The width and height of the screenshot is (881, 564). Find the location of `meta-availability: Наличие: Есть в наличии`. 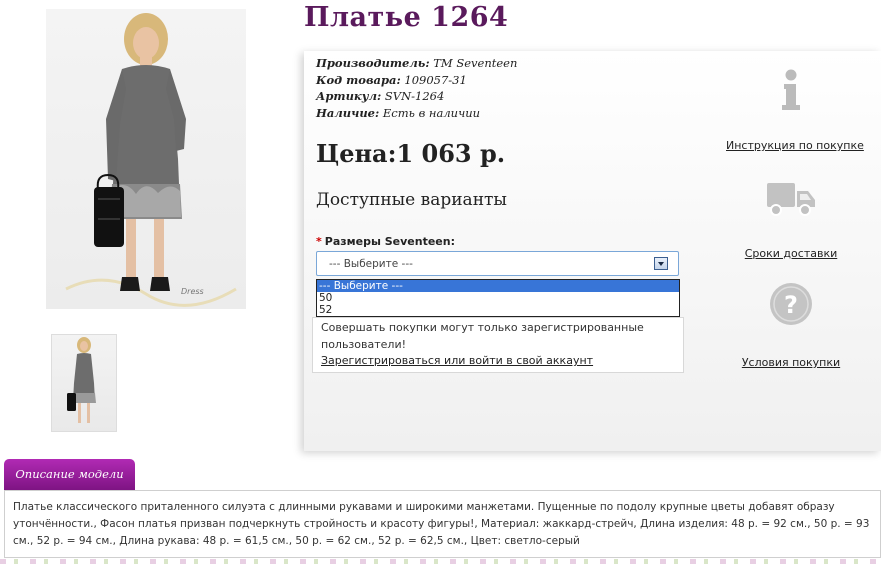

meta-availability: Наличие: Есть в наличии is located at coordinates (416, 113).